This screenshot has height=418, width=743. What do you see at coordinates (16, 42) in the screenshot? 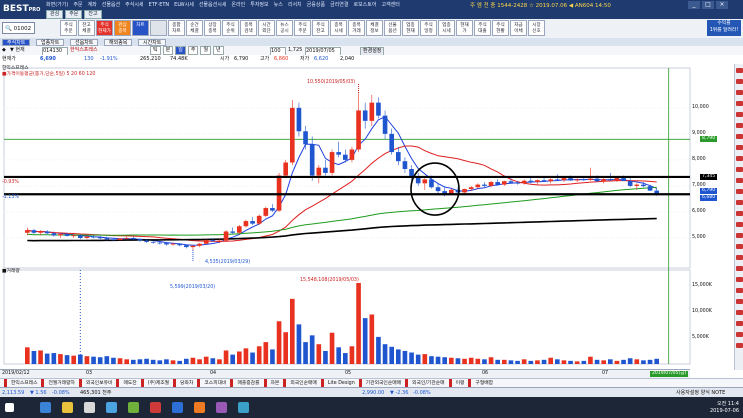
I see `tab-1: 주식차트` at bounding box center [16, 42].